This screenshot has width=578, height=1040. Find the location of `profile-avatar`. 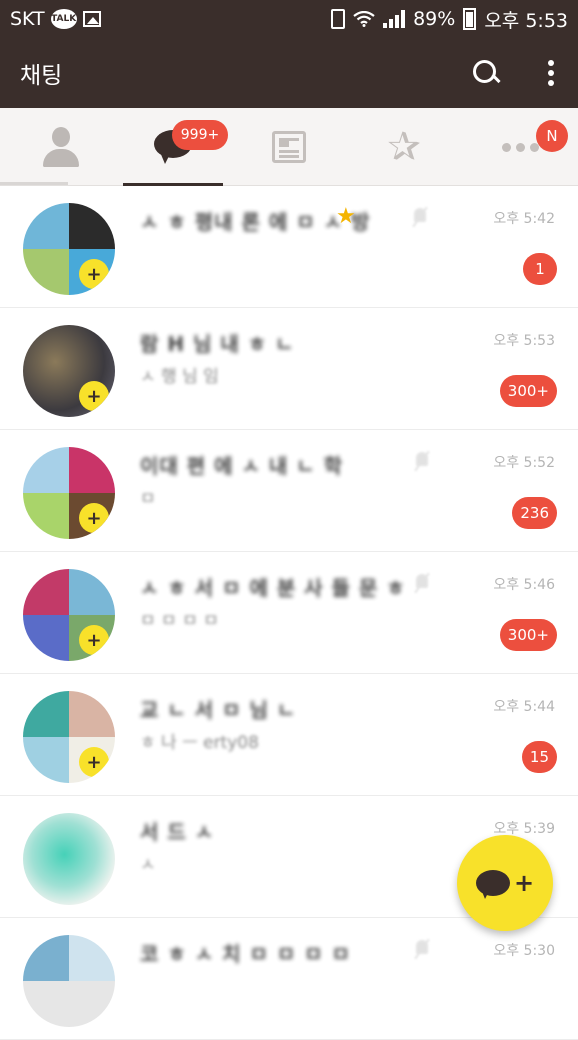

profile-avatar is located at coordinates (69, 859).